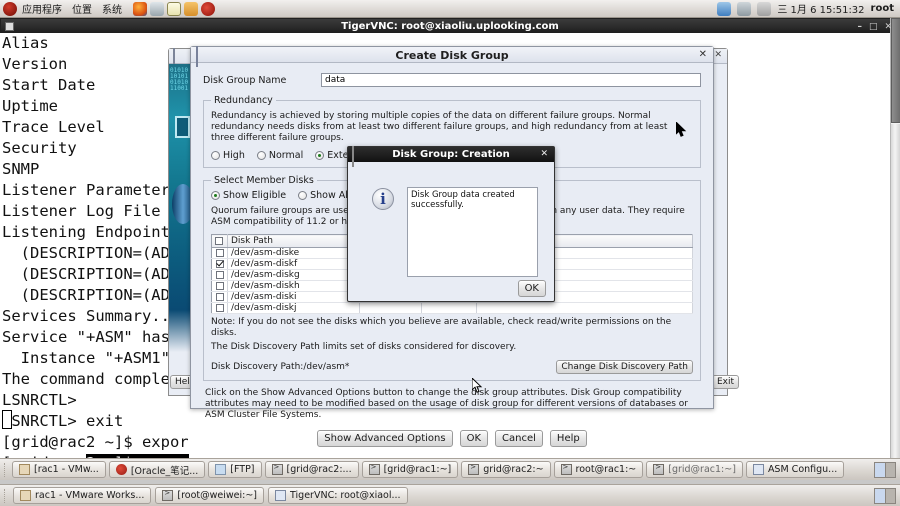  I want to click on radio-show-eligible-label: Show Eligible, so click(255, 195).